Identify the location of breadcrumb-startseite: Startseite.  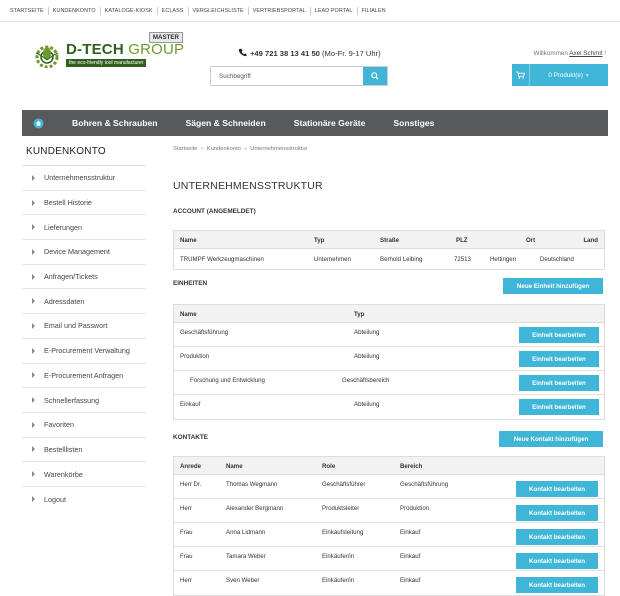
(185, 149).